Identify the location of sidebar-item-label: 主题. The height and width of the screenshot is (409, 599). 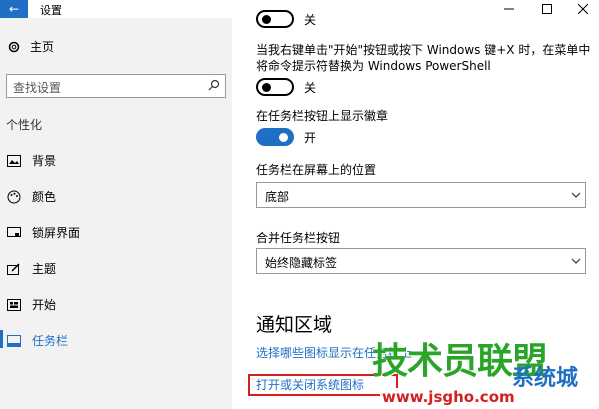
(44, 269).